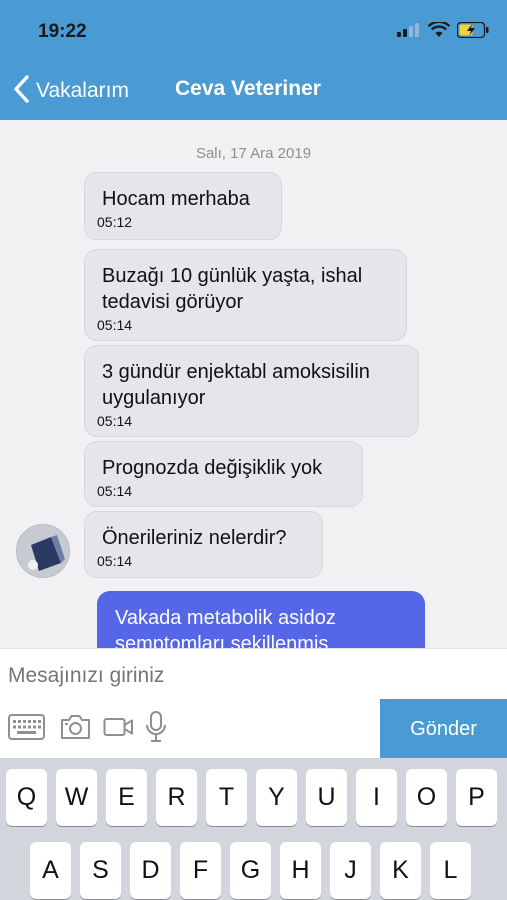 The image size is (507, 900). I want to click on key-g: G, so click(250, 870).